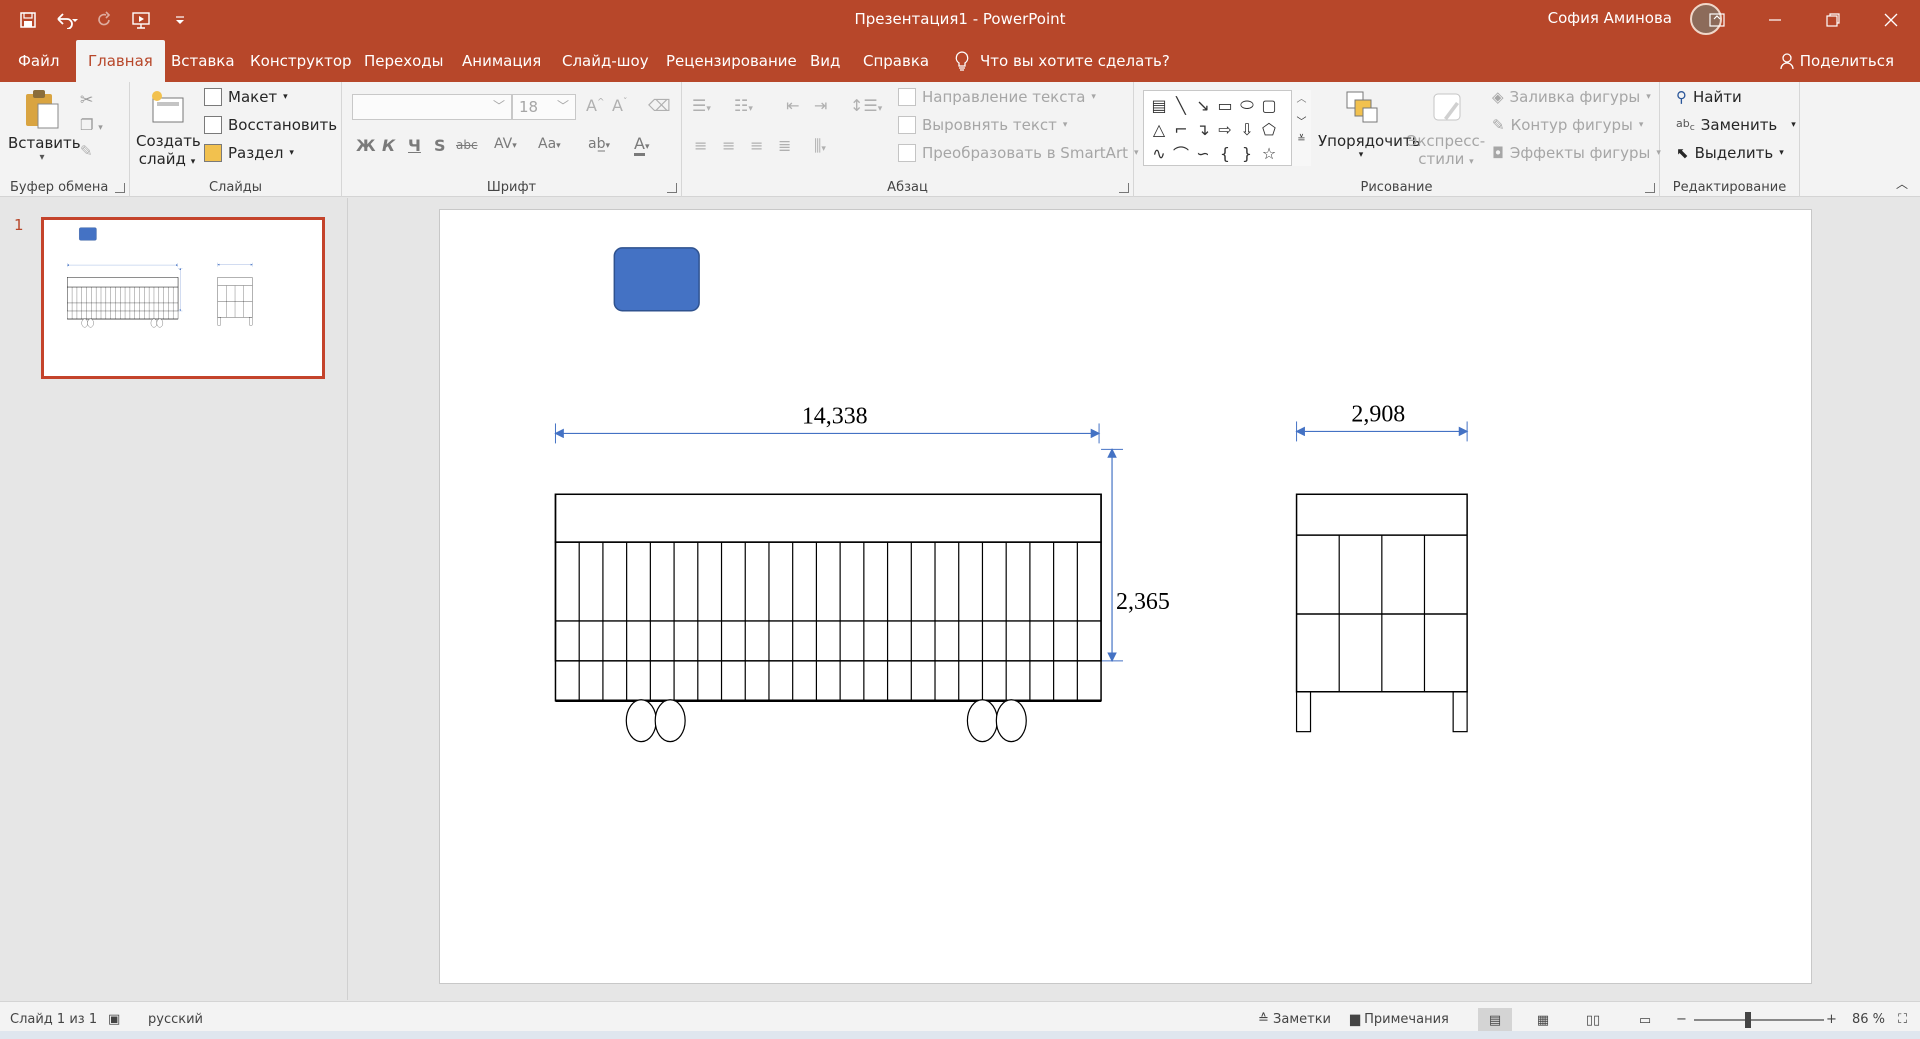  Describe the element at coordinates (1018, 153) in the screenshot. I see `smartart-button: Преобразовать в SmartArt ▾` at that location.